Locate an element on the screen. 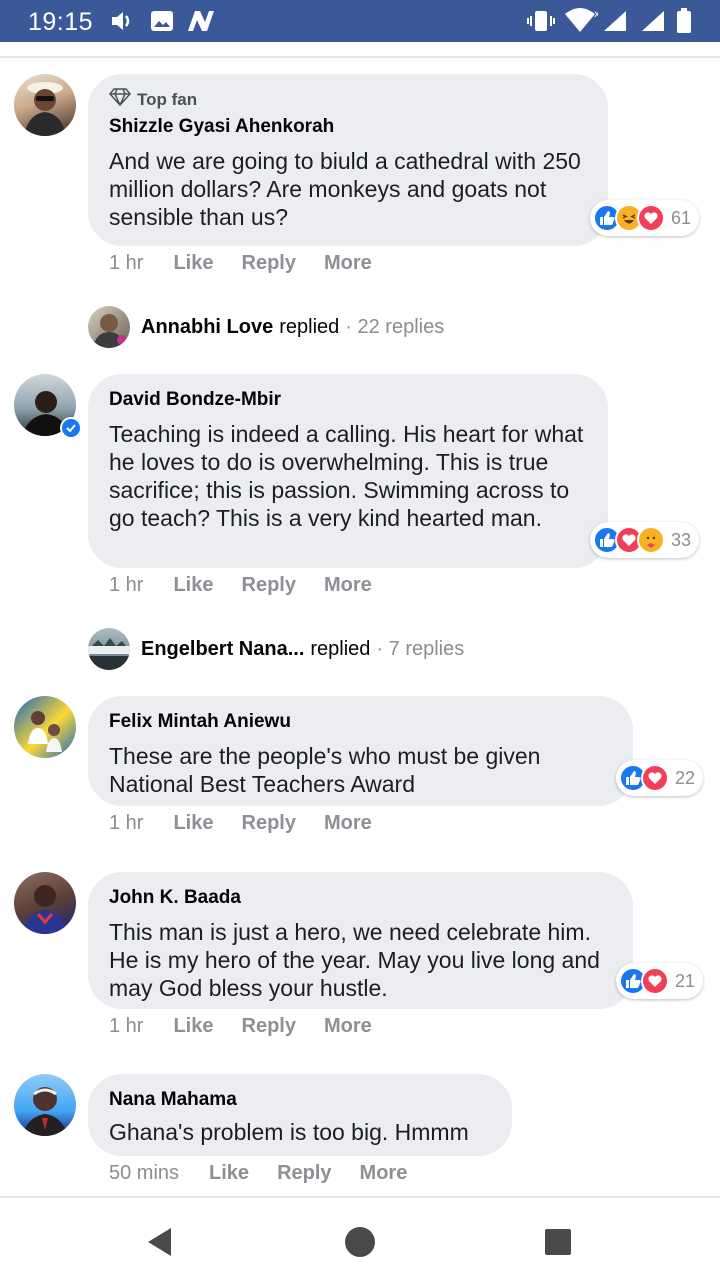 The width and height of the screenshot is (720, 1280). recents-icon is located at coordinates (558, 1242).